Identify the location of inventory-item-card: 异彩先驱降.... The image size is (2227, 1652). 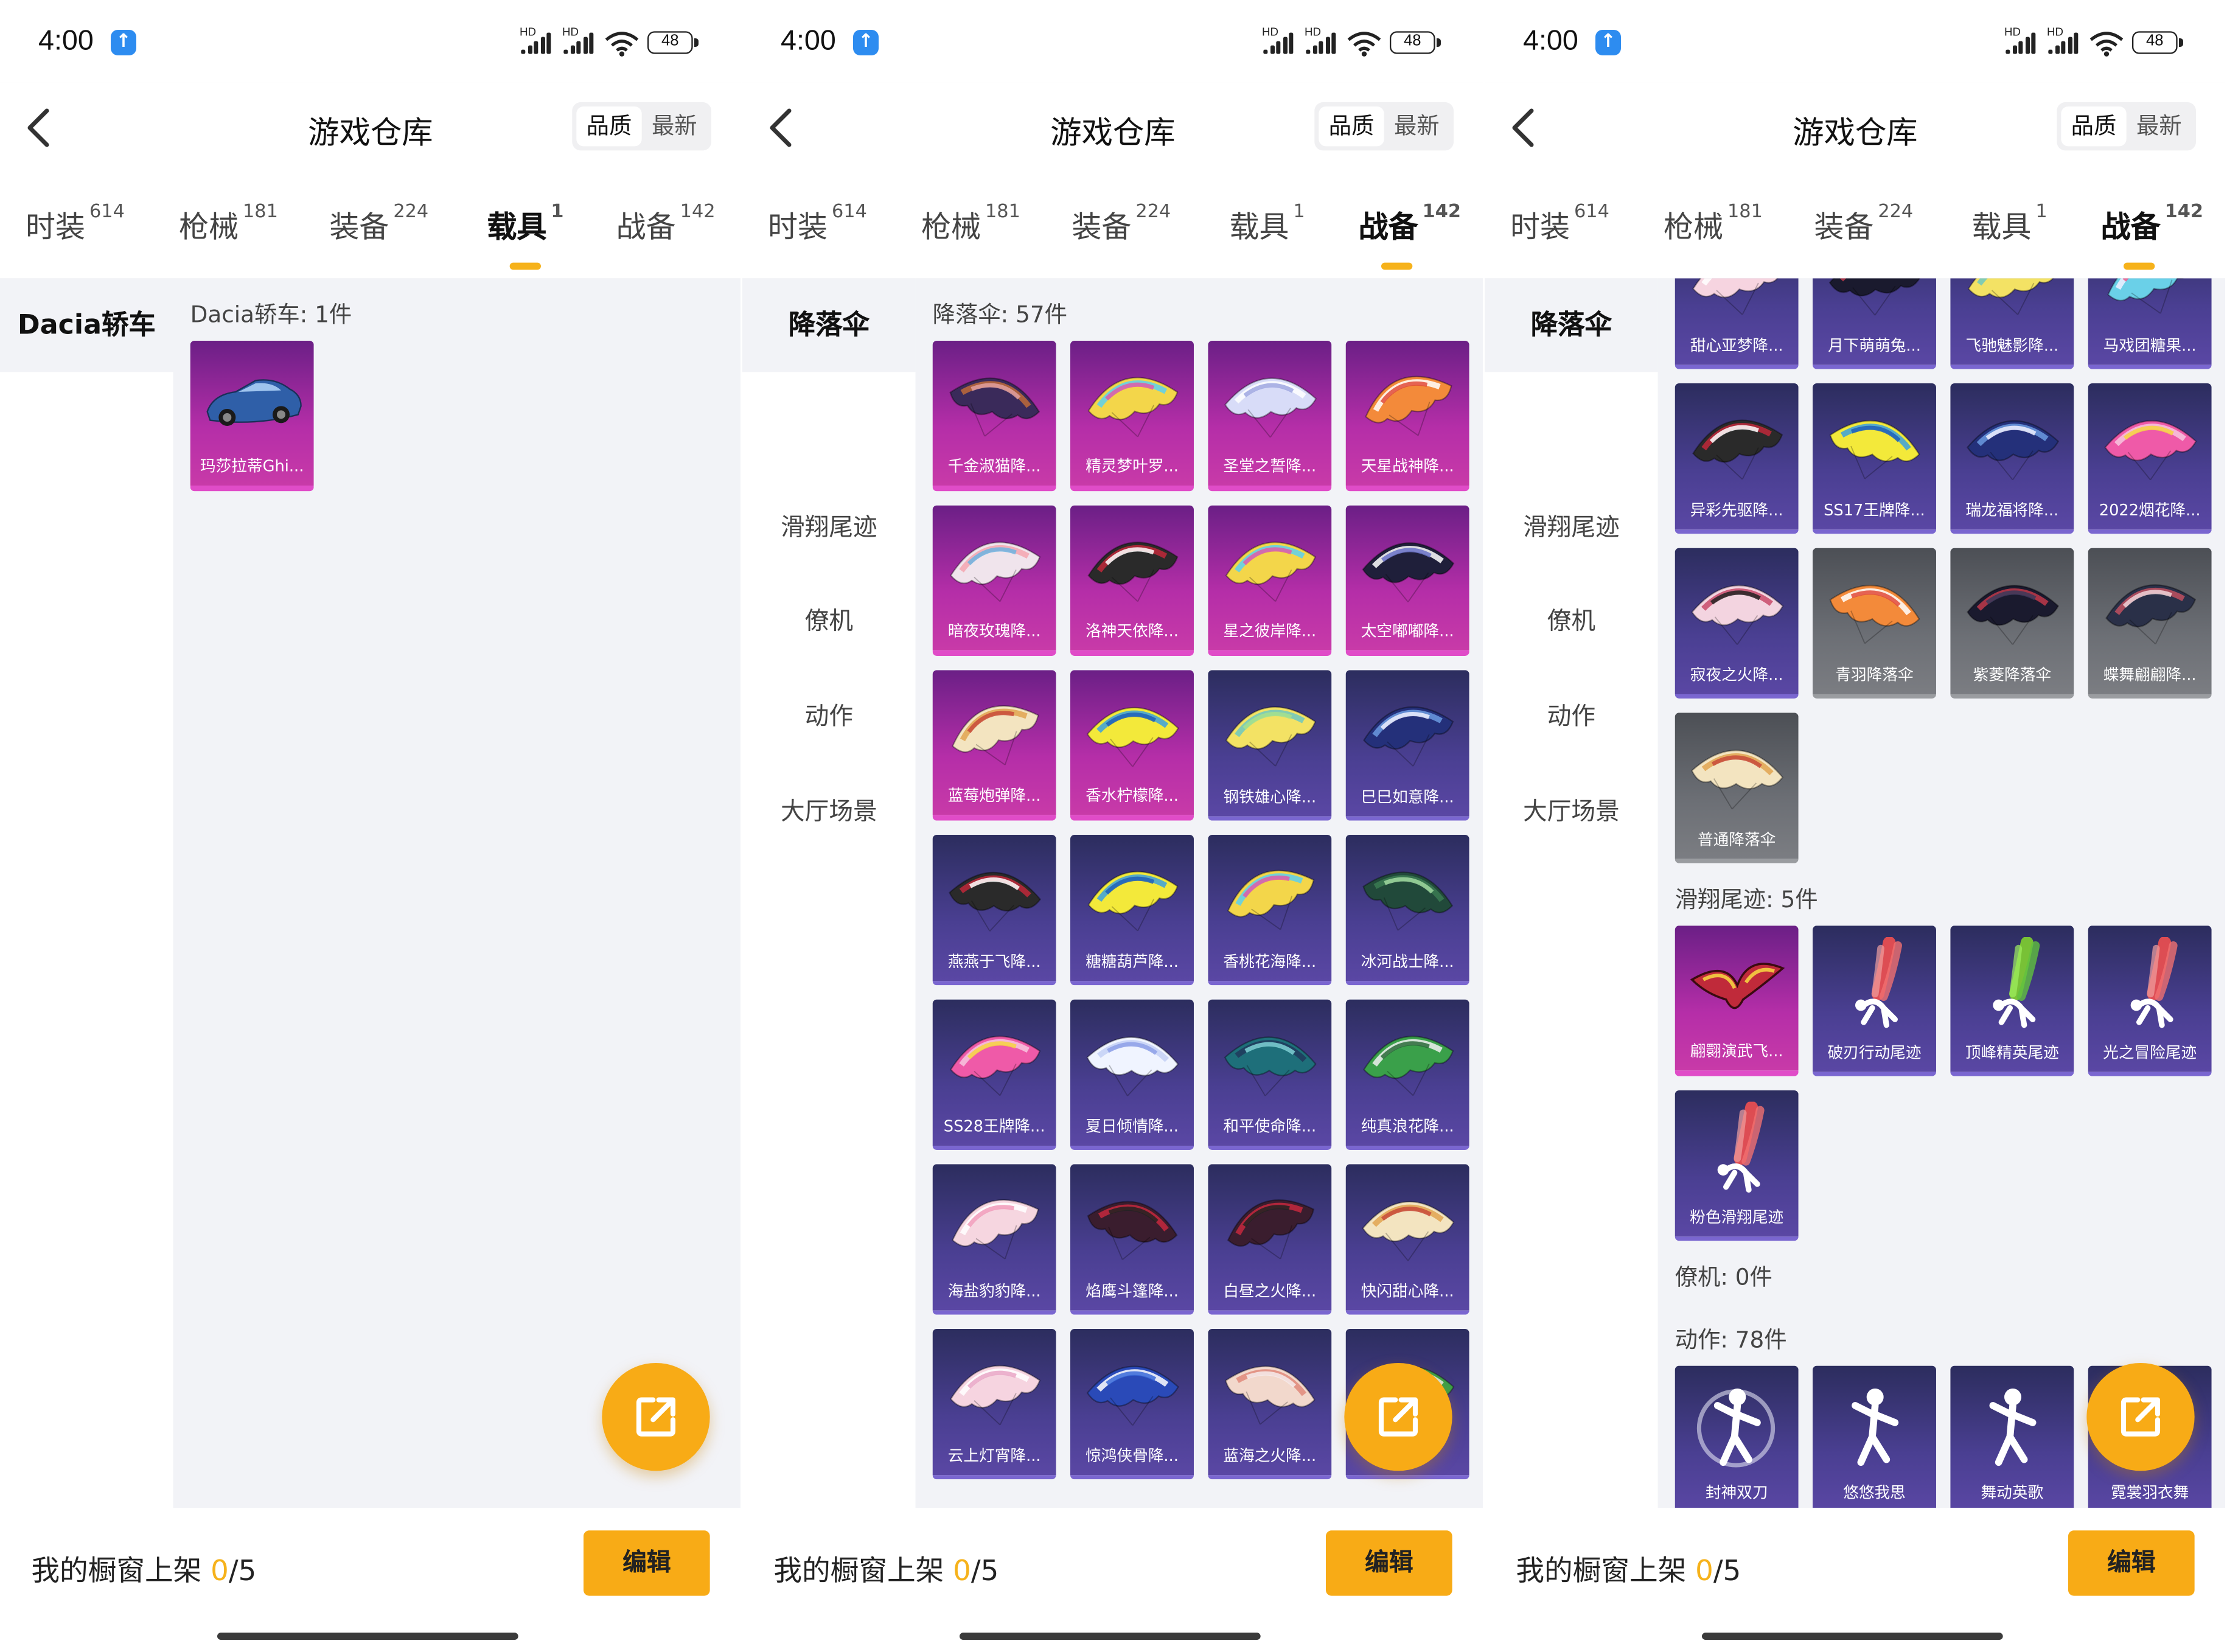
(1737, 458).